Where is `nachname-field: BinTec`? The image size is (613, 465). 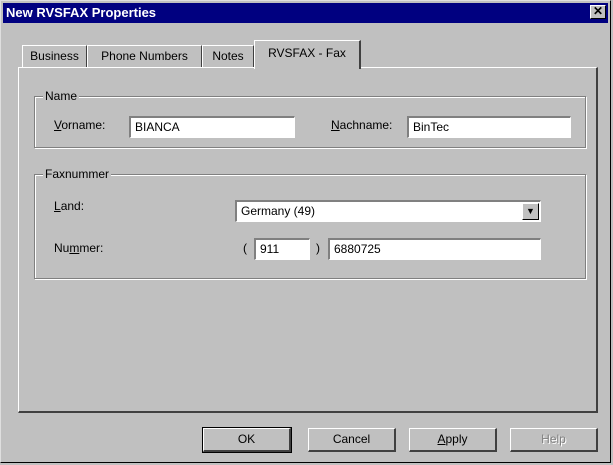 nachname-field: BinTec is located at coordinates (489, 127).